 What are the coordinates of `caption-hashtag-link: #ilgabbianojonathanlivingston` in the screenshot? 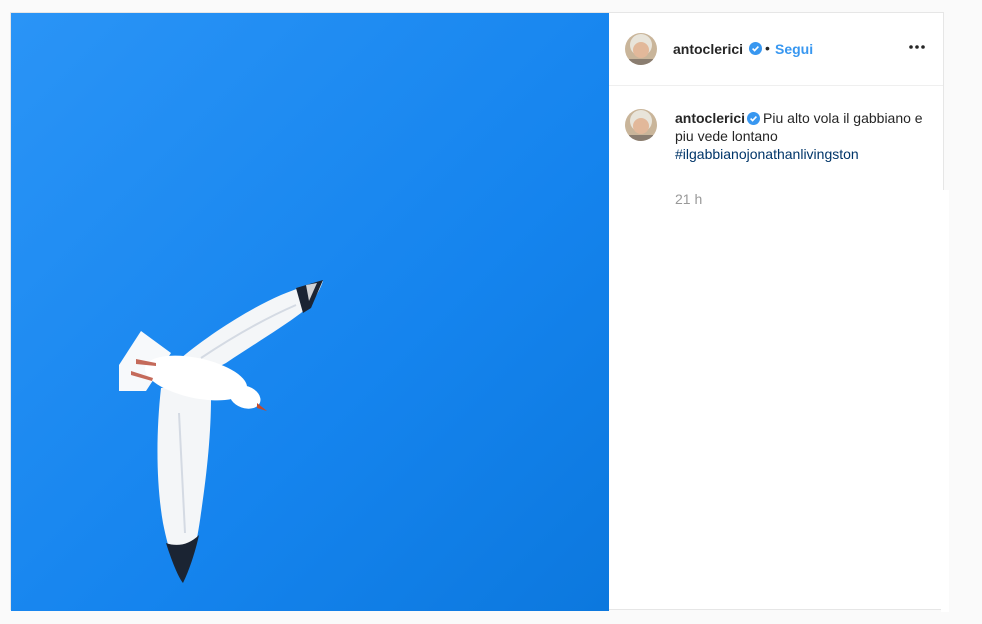 It's located at (803, 154).